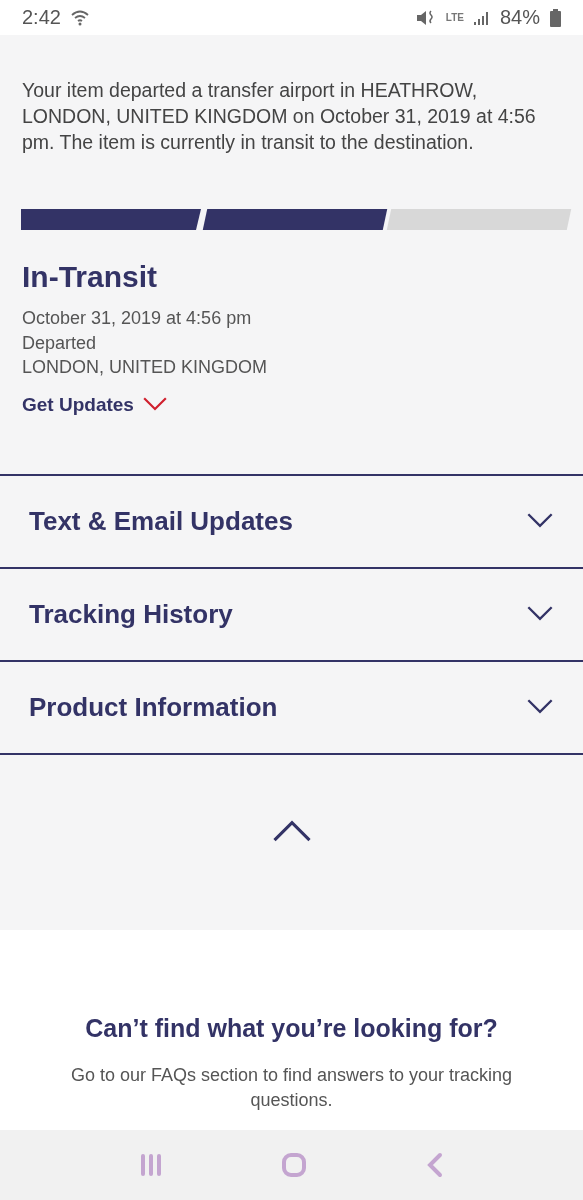 Image resolution: width=583 pixels, height=1200 pixels. I want to click on mute-icon, so click(425, 17).